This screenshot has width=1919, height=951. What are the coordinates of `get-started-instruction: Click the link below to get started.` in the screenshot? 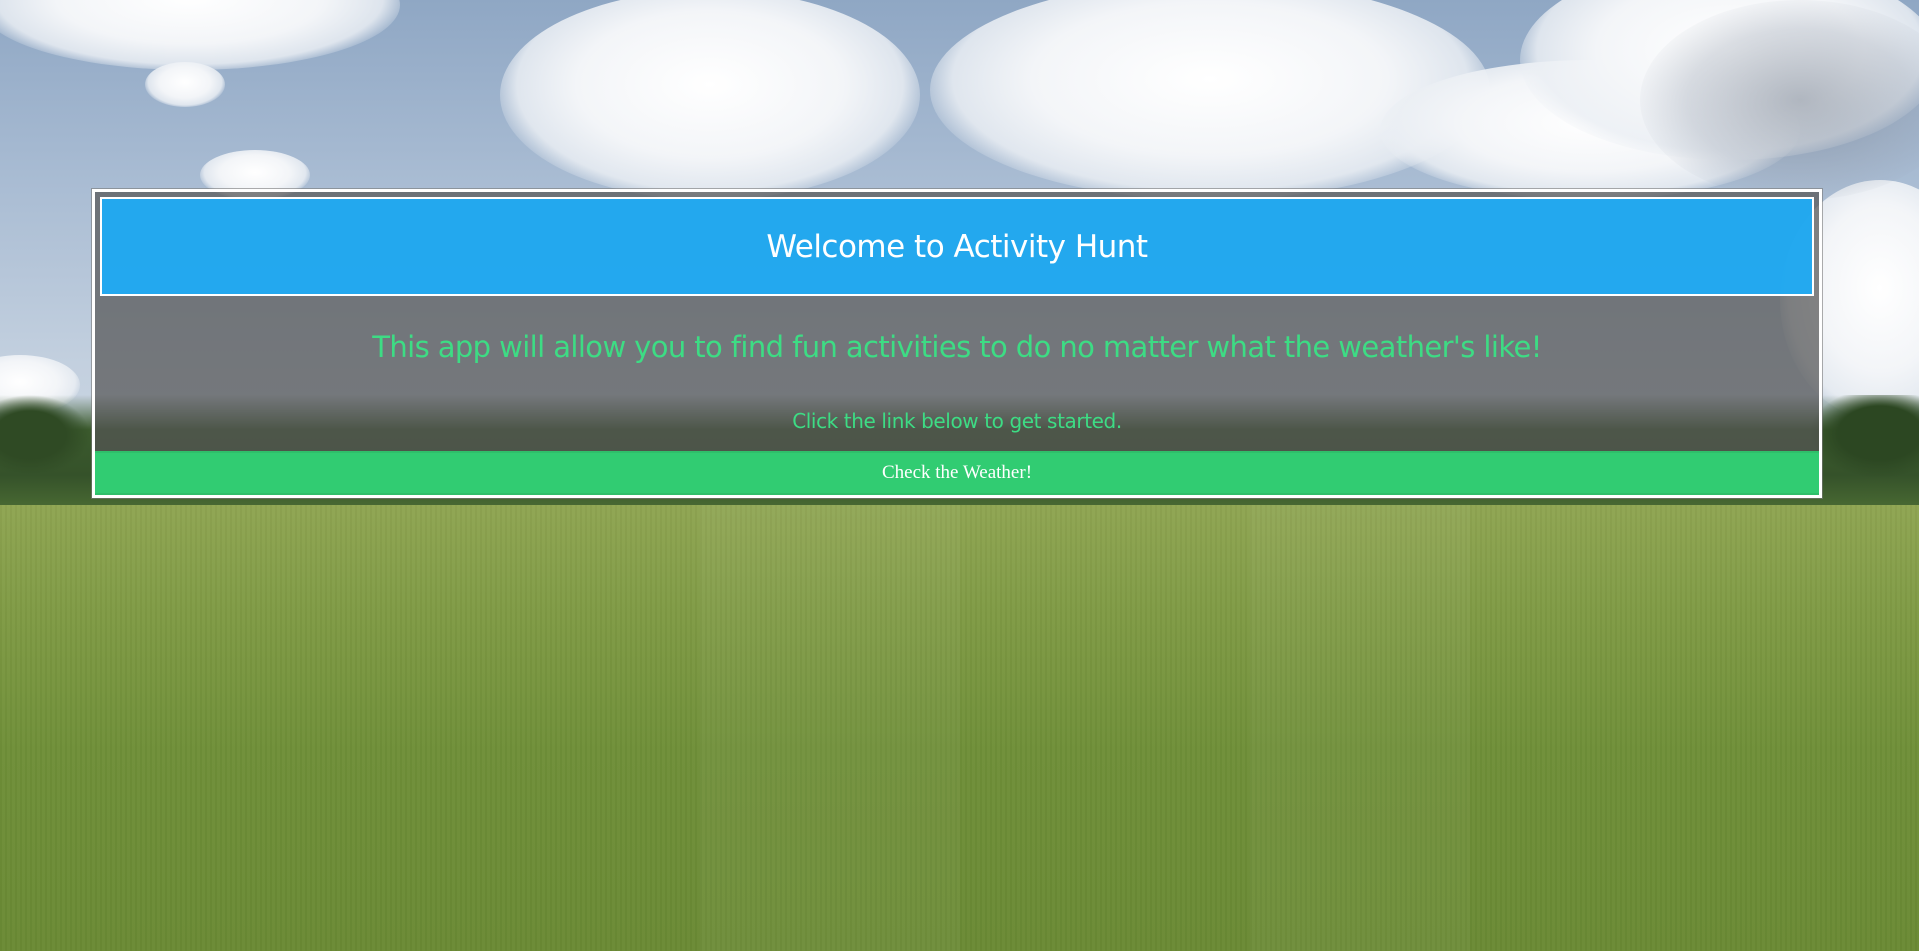 It's located at (957, 421).